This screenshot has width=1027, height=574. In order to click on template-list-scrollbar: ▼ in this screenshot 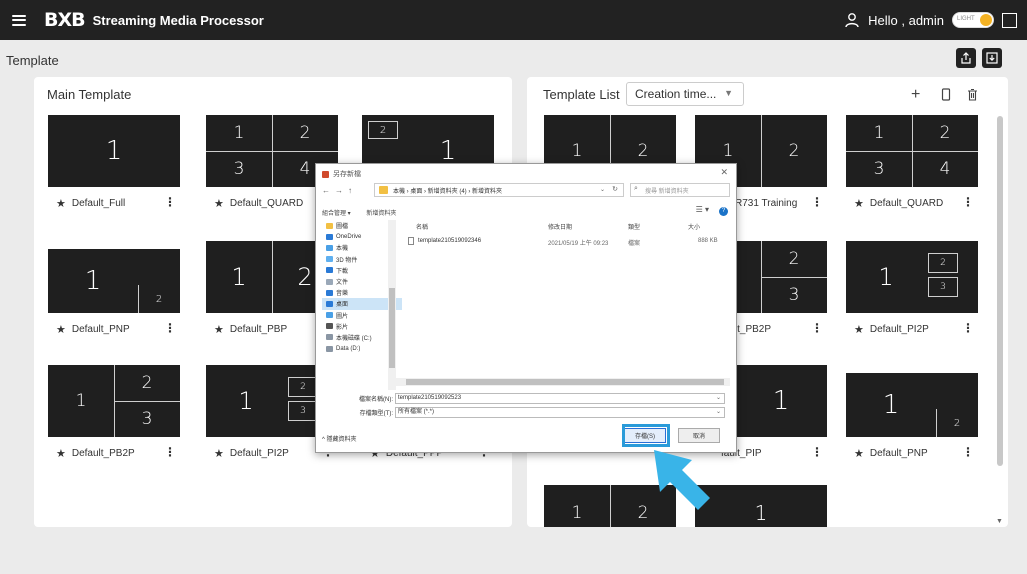, I will do `click(1000, 319)`.